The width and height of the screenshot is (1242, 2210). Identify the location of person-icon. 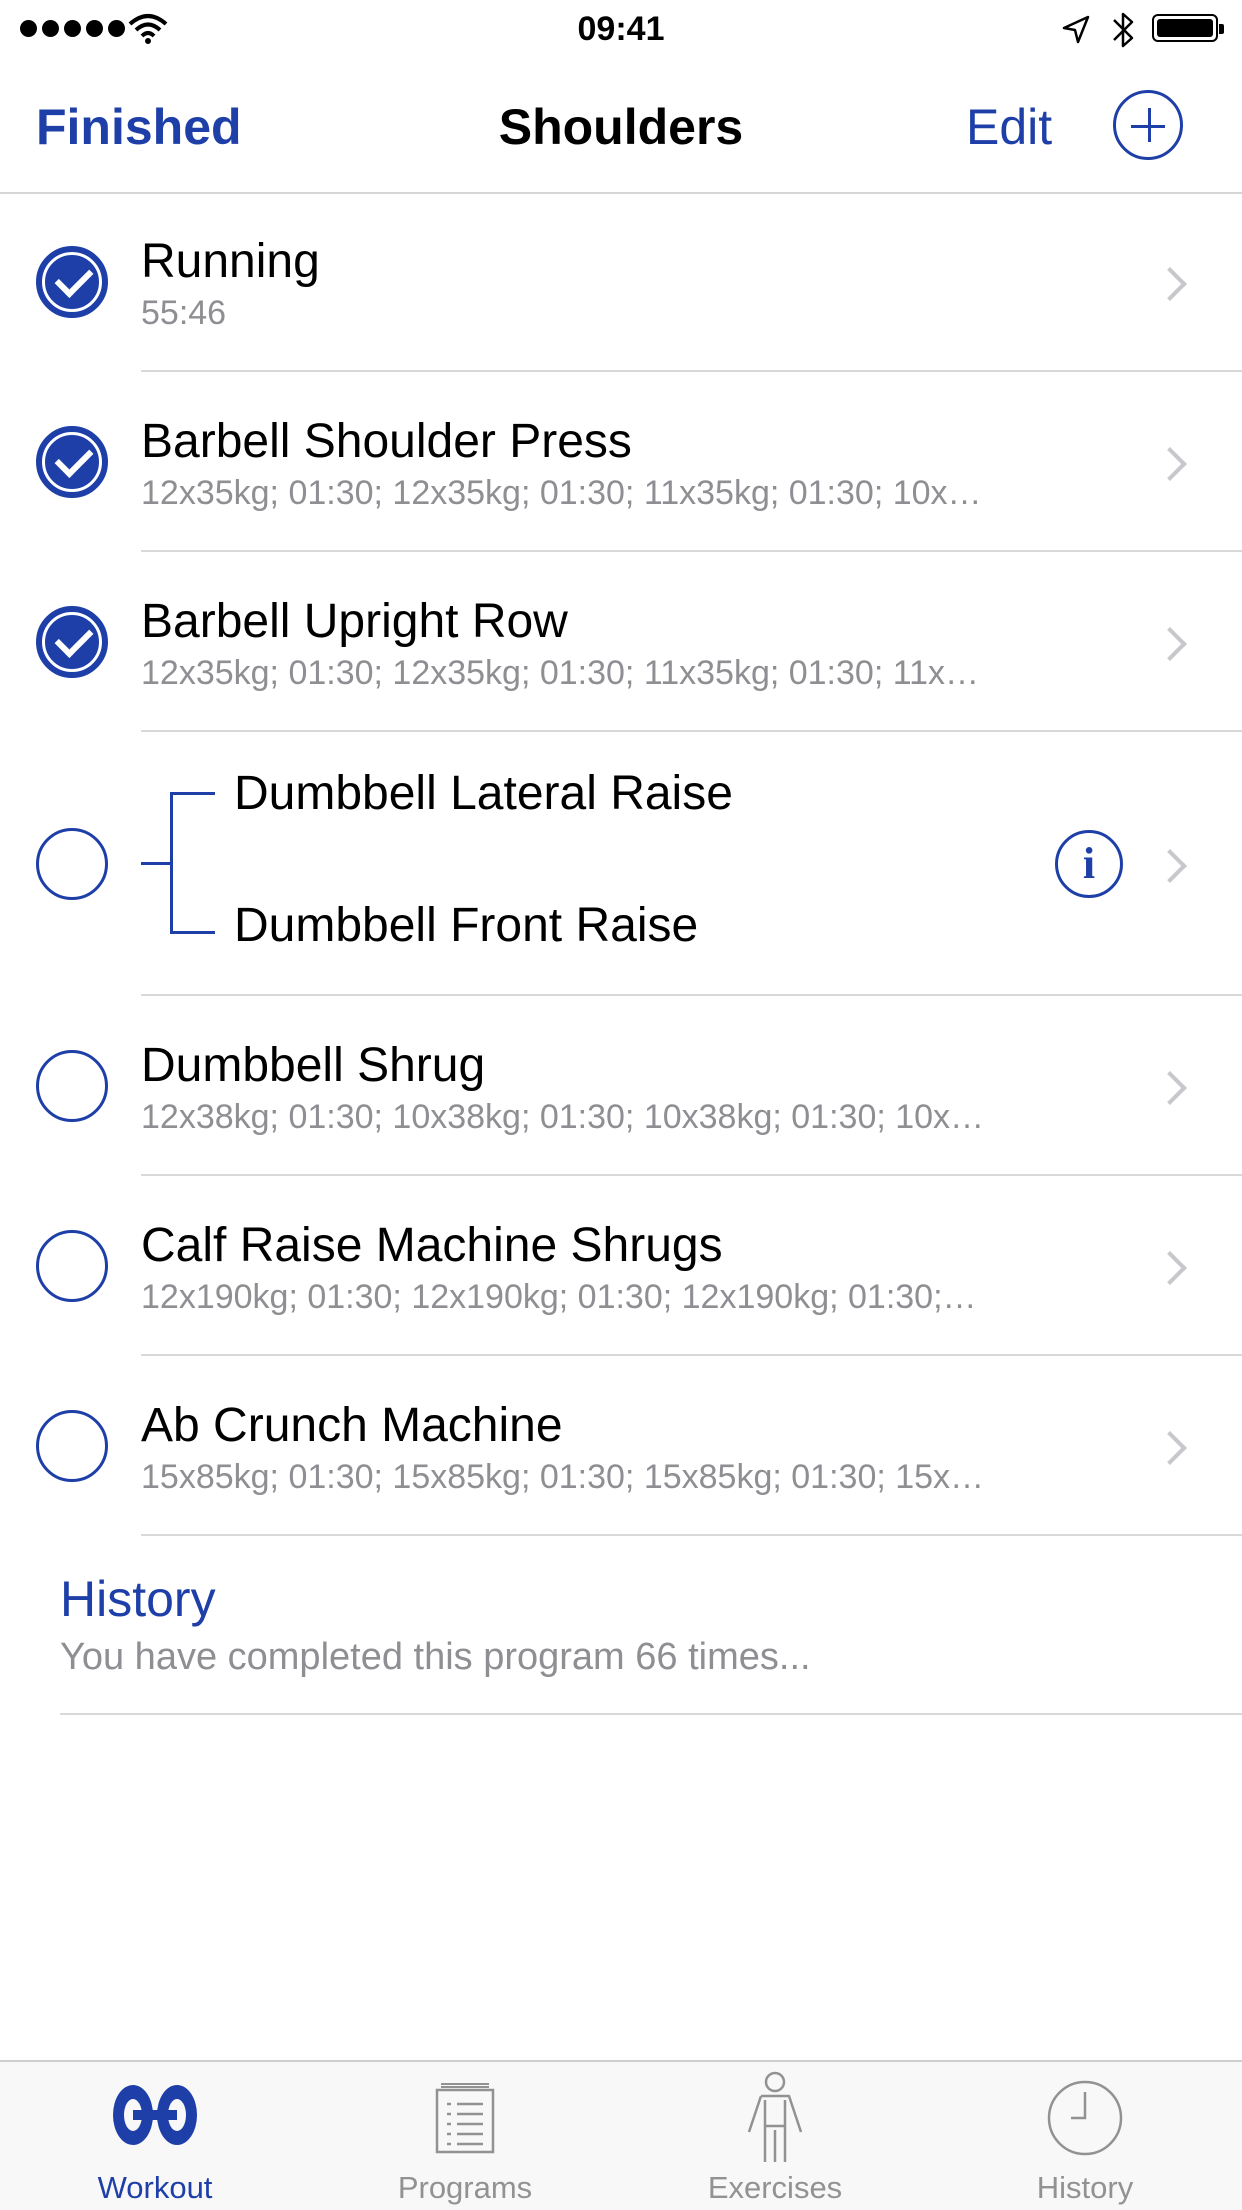
(775, 2116).